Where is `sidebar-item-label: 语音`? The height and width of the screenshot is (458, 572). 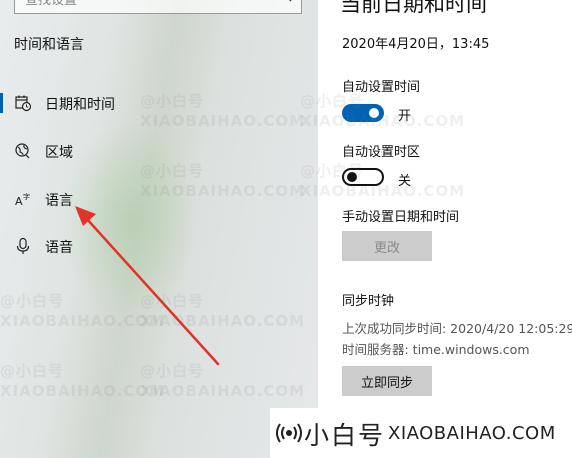
sidebar-item-label: 语音 is located at coordinates (59, 248).